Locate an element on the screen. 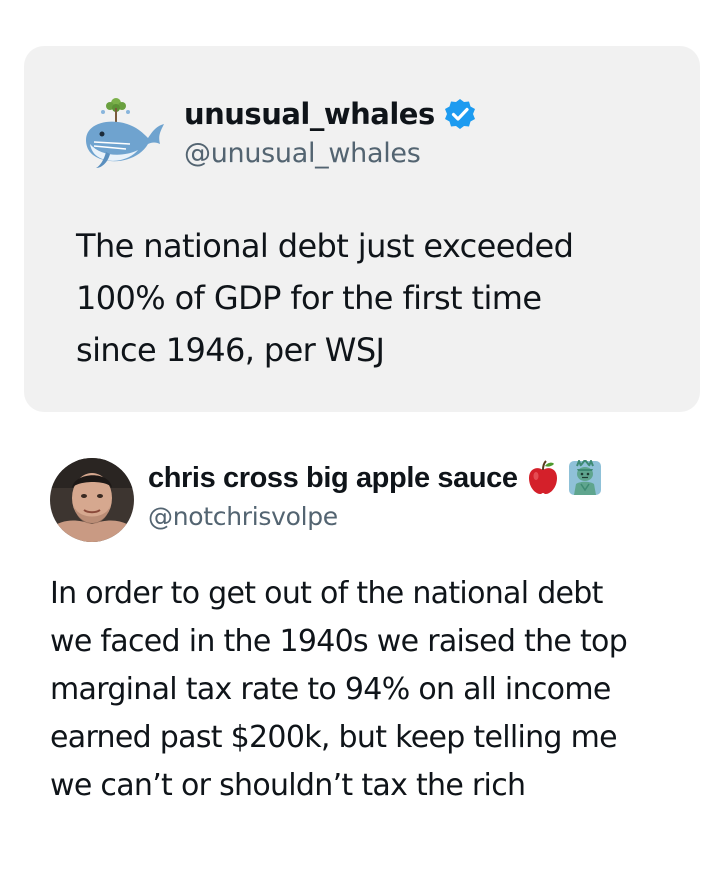 This screenshot has height=893, width=715. whale-logo-icon is located at coordinates (125, 133).